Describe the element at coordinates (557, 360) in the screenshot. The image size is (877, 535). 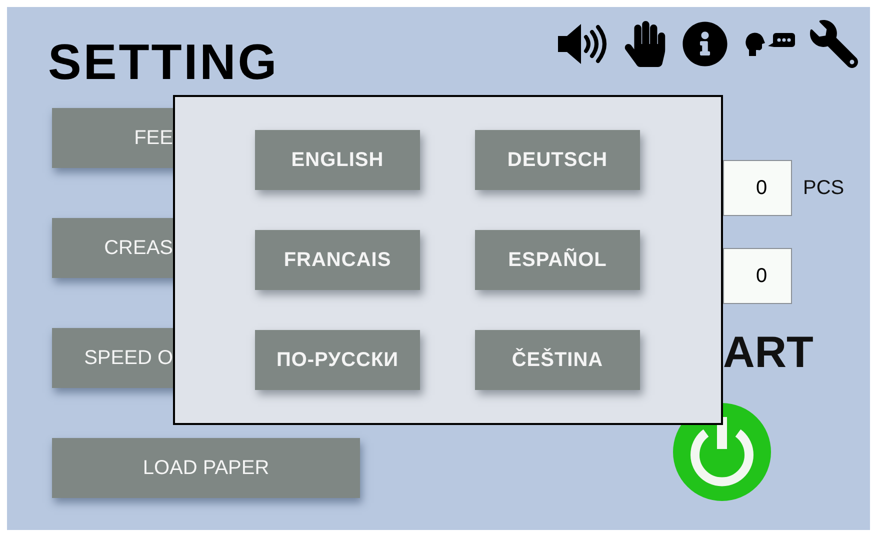
I see `language-button: ČEŠTINA` at that location.